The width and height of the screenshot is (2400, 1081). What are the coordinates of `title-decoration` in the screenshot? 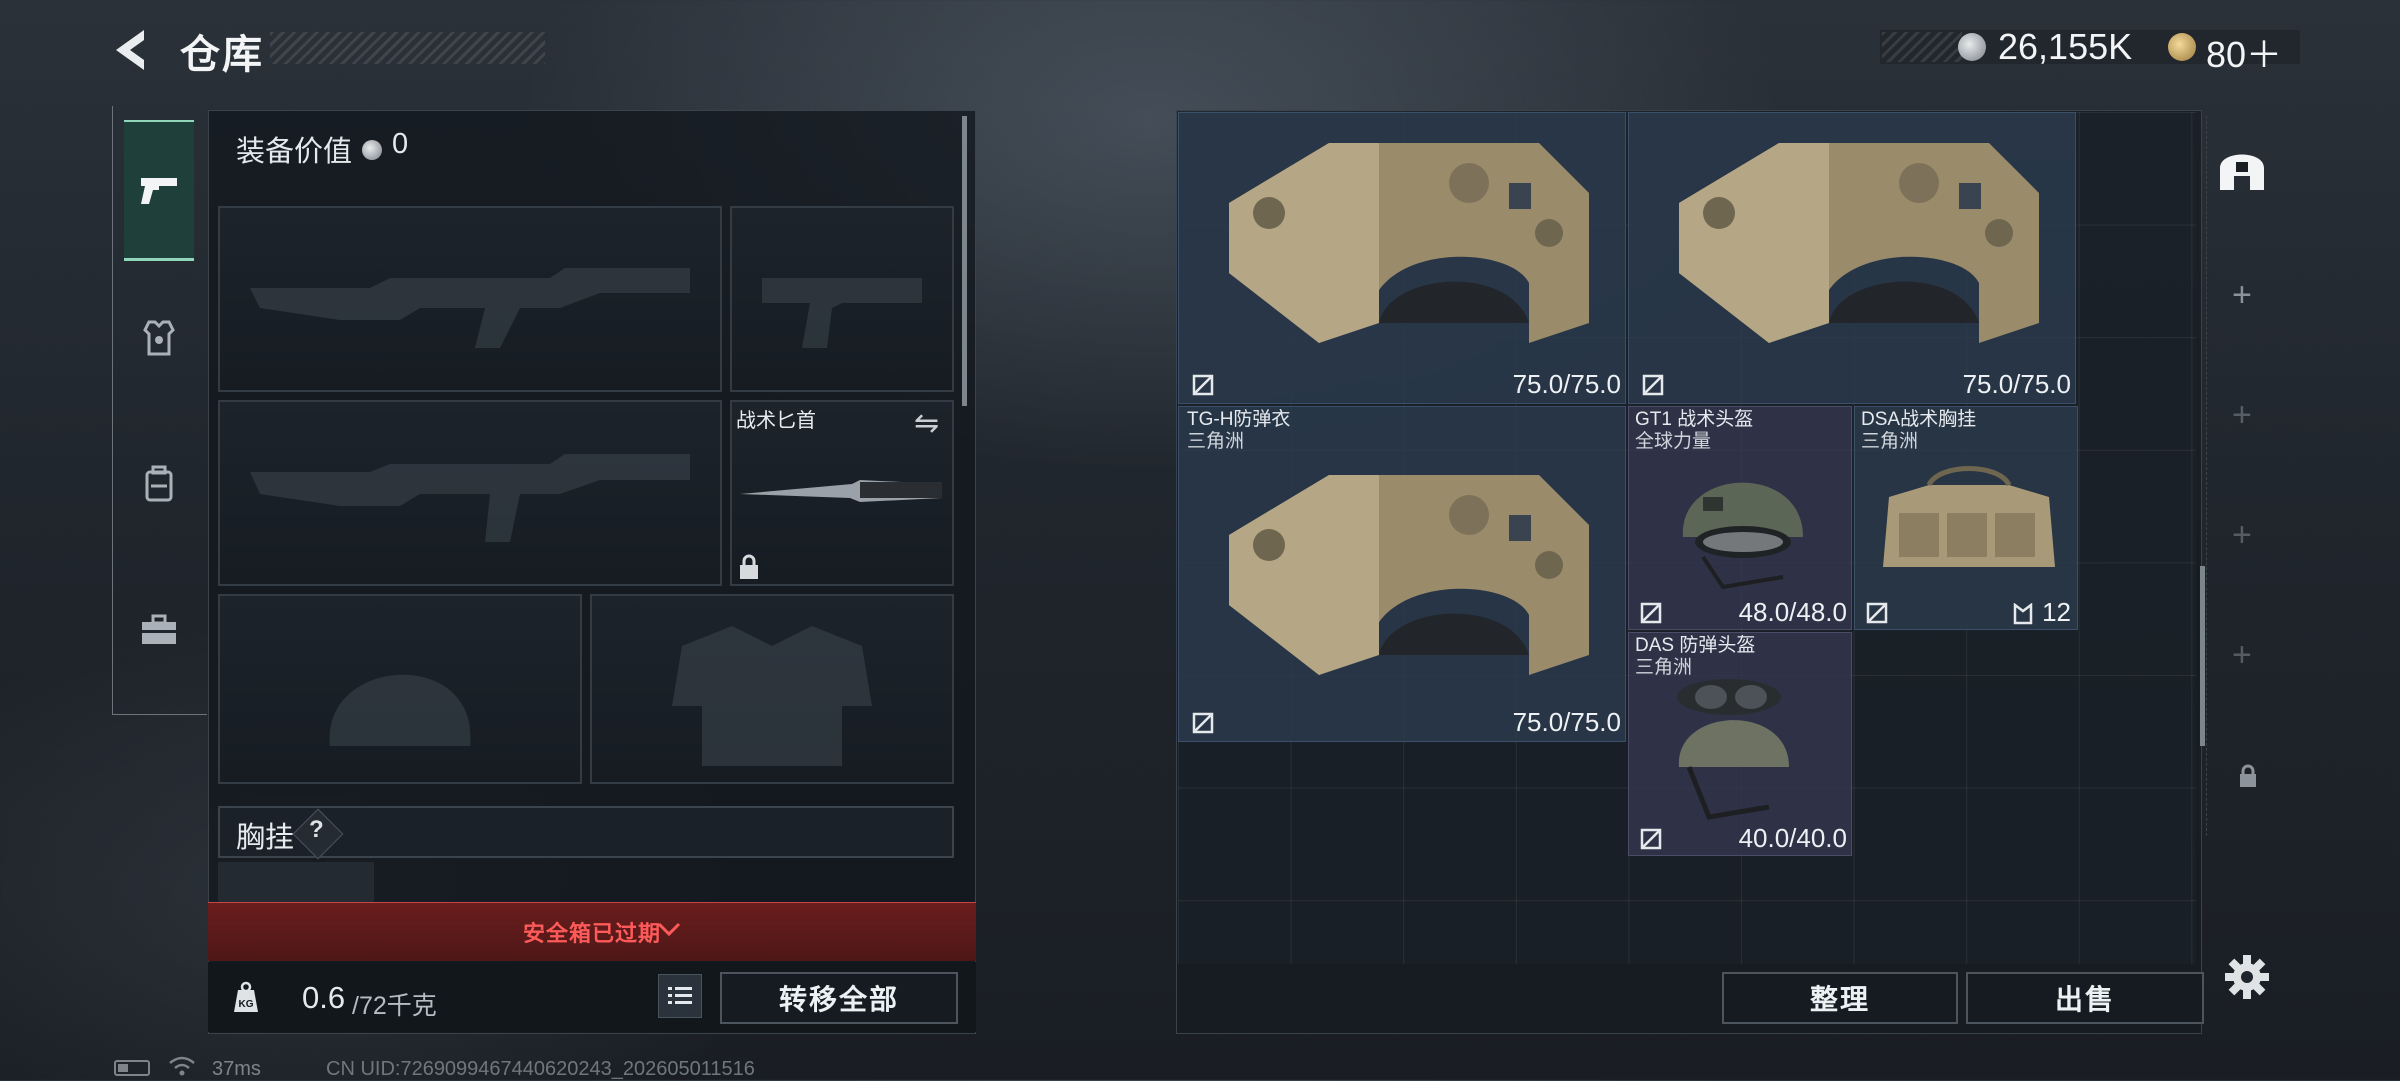 It's located at (407, 48).